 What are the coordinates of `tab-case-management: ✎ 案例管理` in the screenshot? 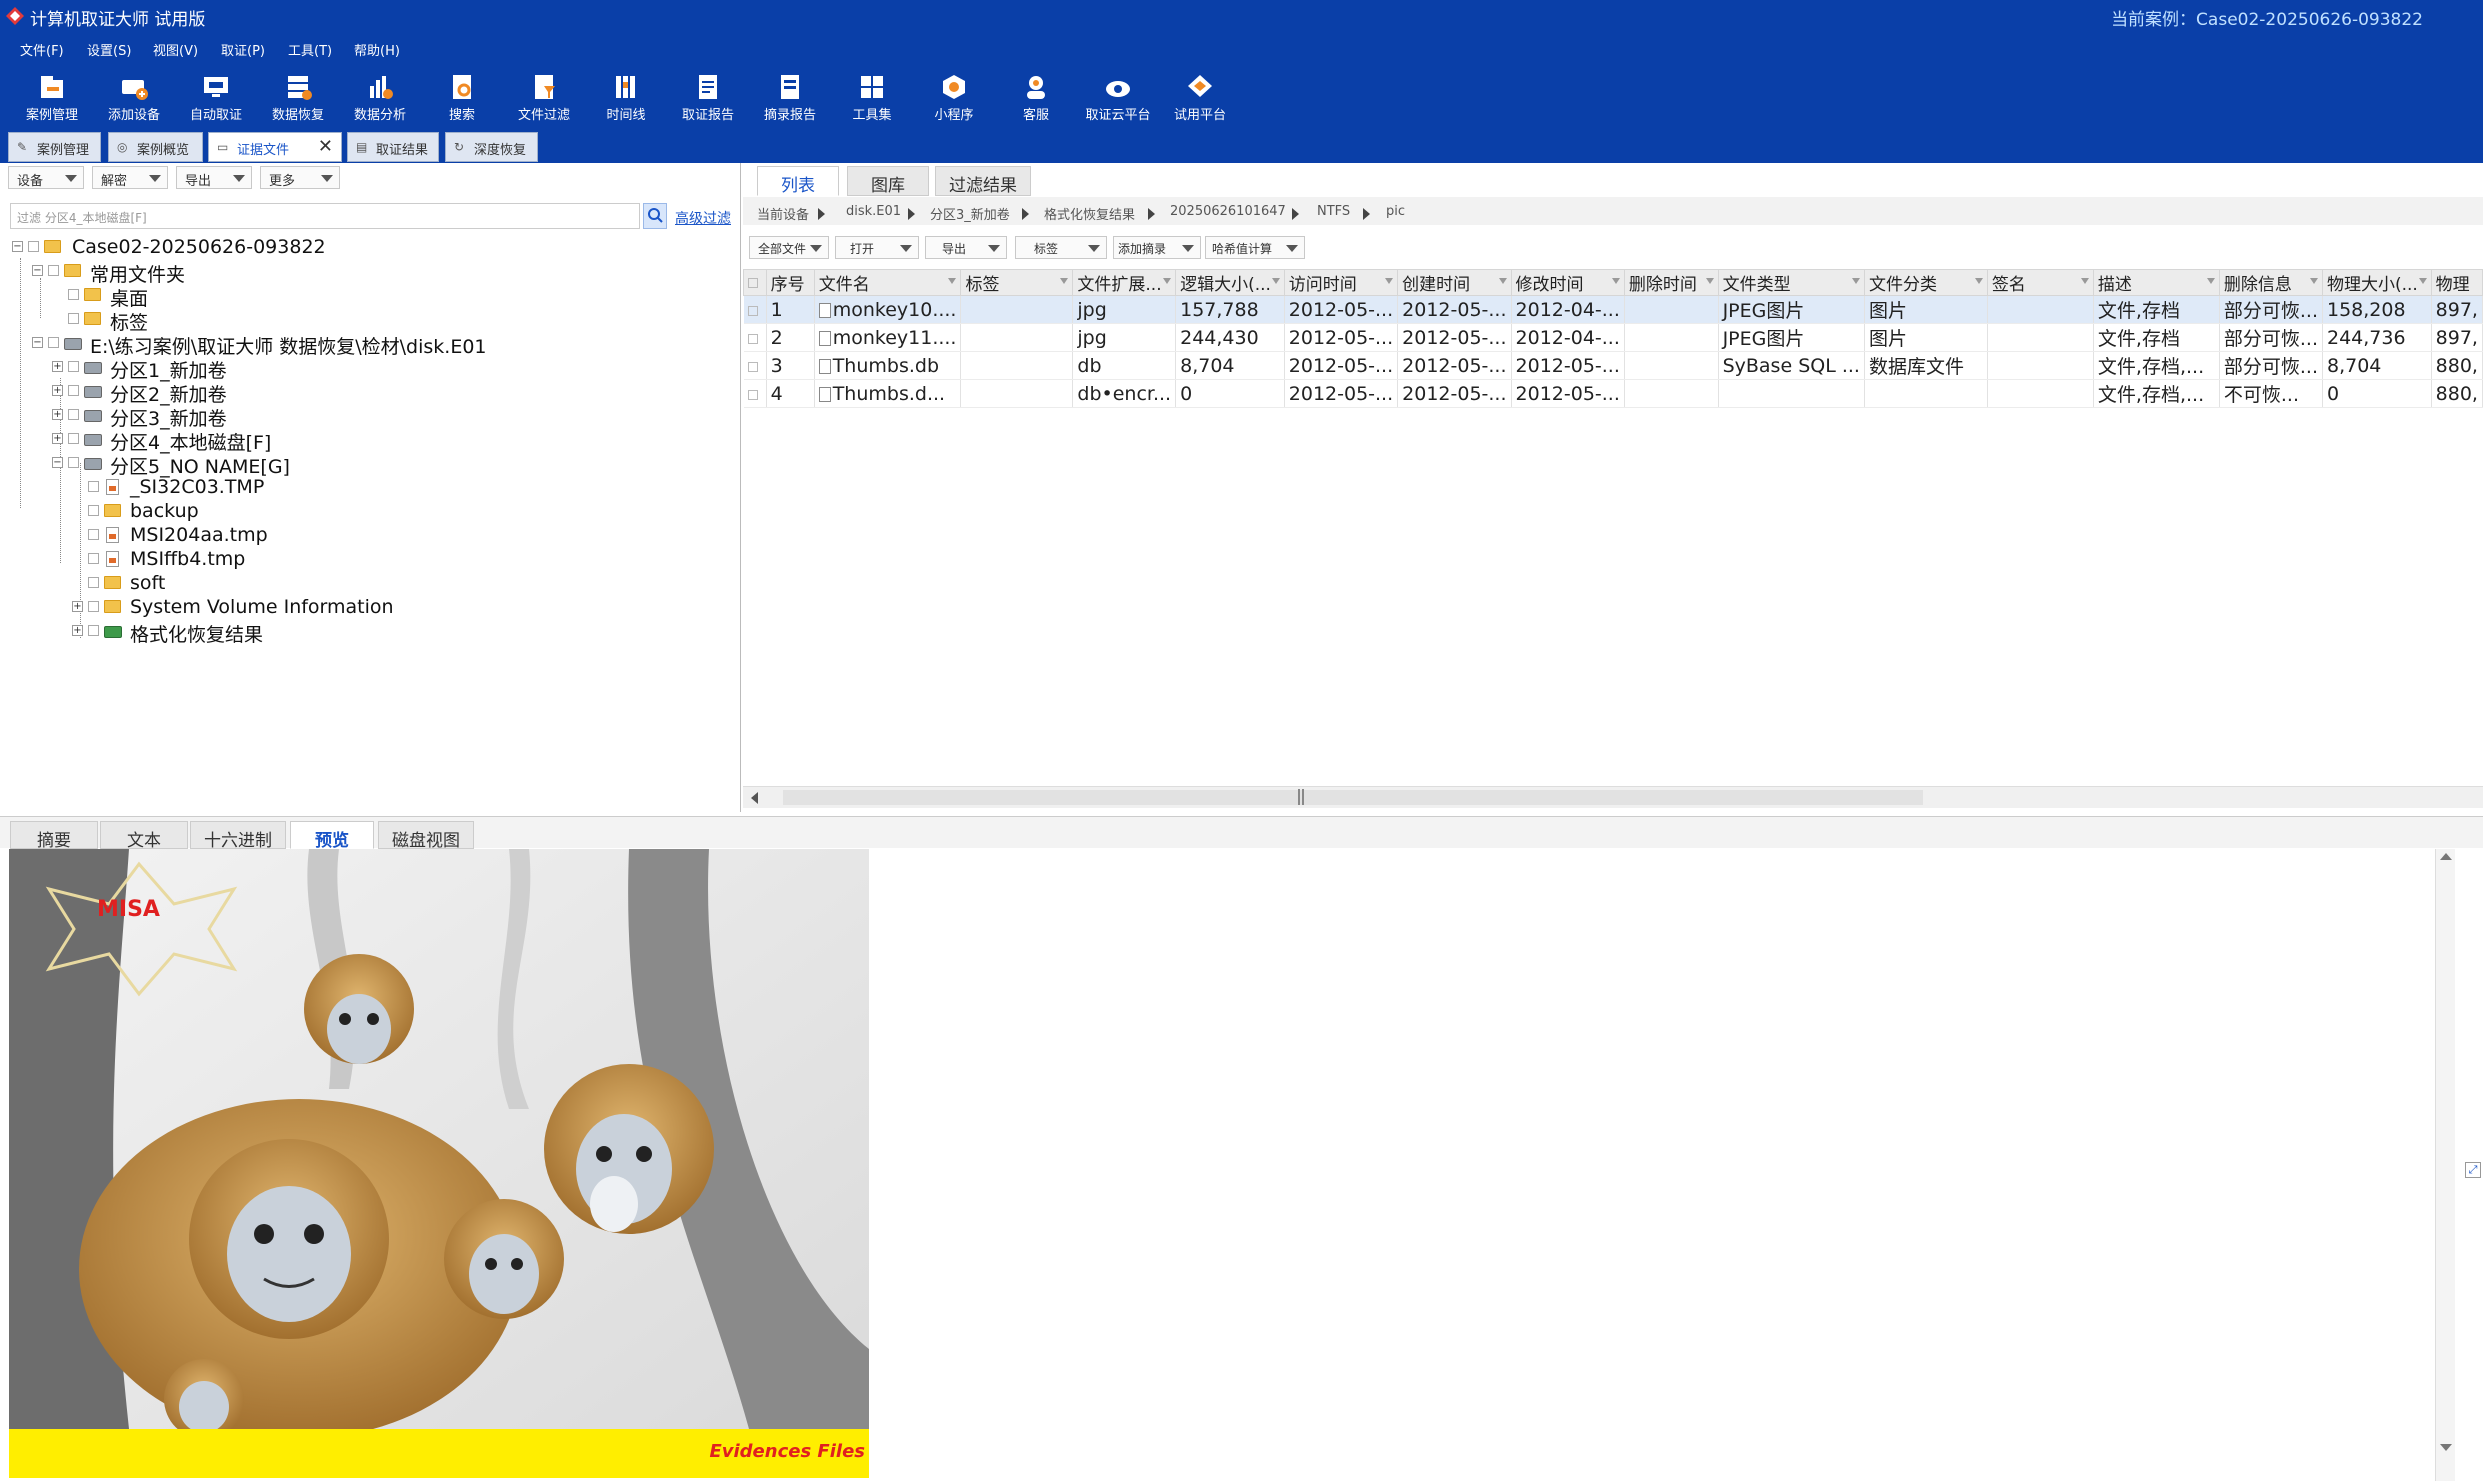 It's located at (54, 147).